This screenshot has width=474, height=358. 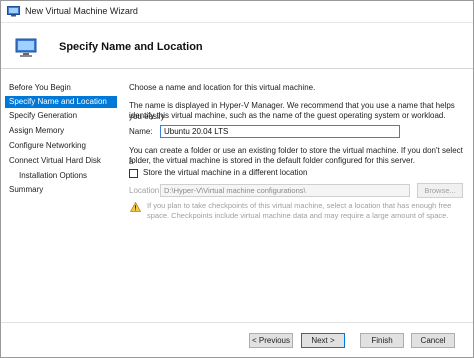 I want to click on sidebar-item-connect-virtual-hard-disk: Connect Virtual Hard Disk, so click(x=61, y=161).